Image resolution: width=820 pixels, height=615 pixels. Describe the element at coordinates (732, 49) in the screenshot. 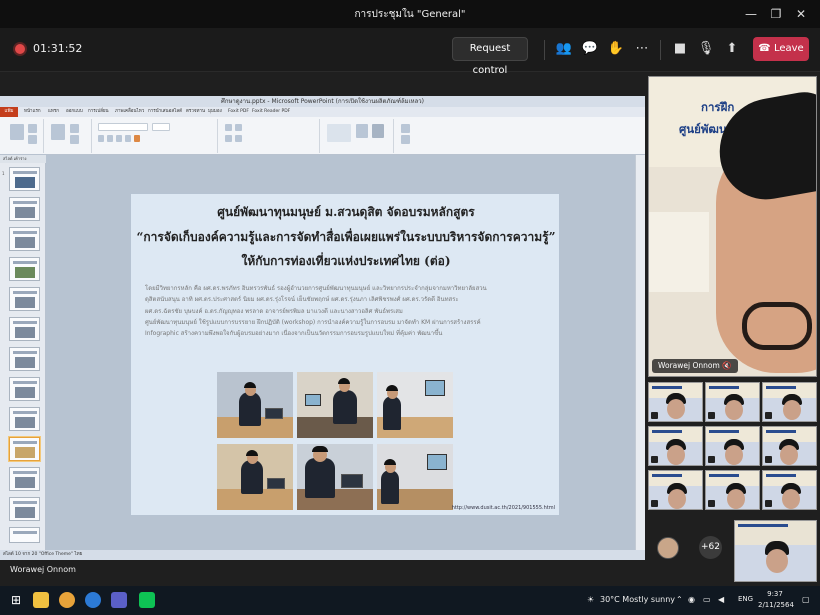

I see `share-icon: ⬆` at that location.